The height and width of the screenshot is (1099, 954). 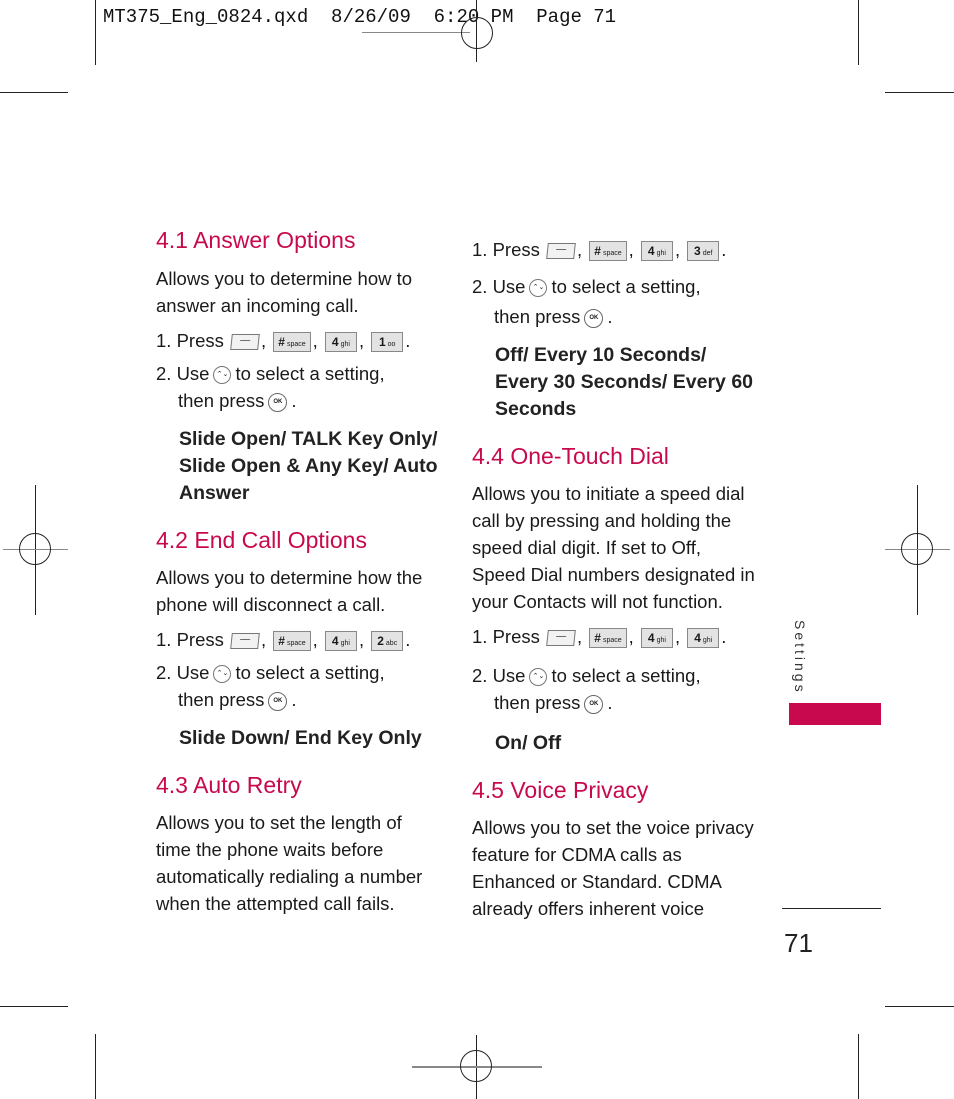 I want to click on section-heading: 4.3 Auto Retry, so click(x=229, y=785).